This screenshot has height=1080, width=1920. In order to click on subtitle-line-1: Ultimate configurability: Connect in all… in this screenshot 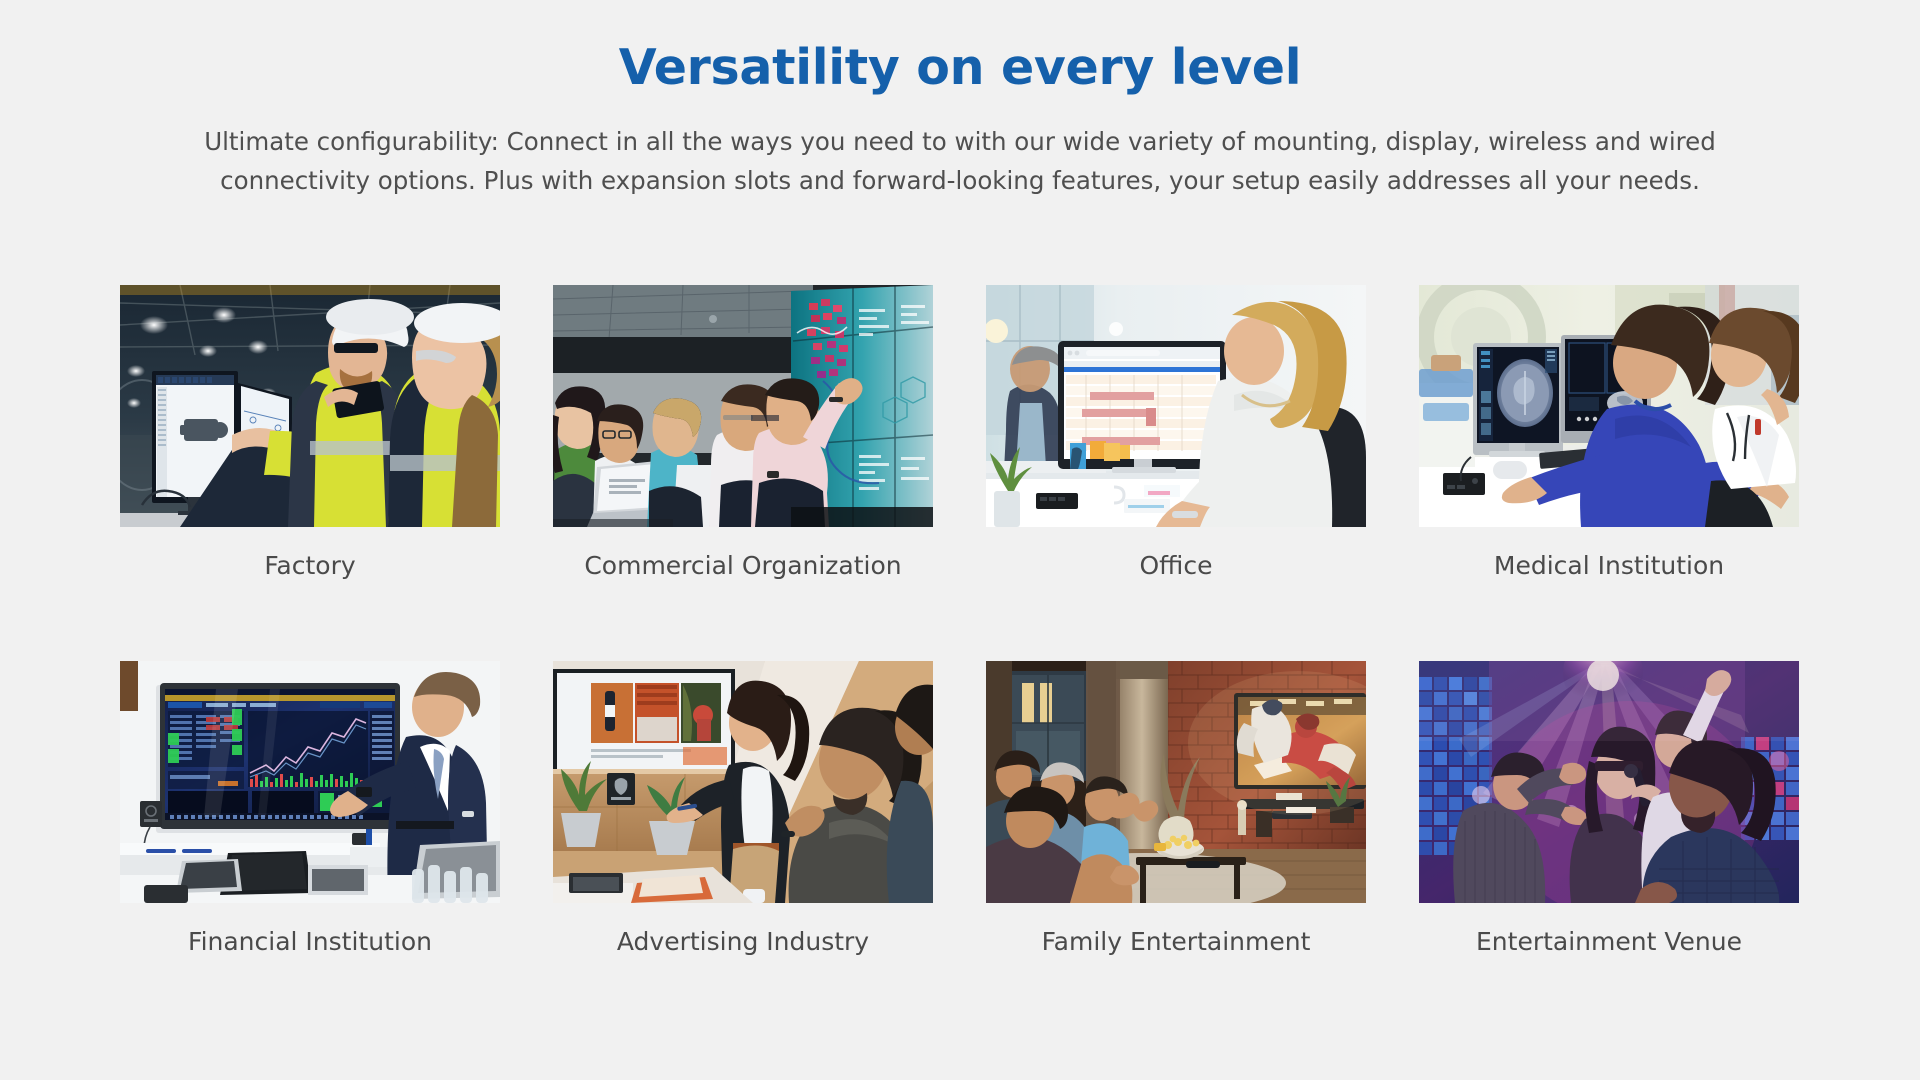, I will do `click(960, 142)`.